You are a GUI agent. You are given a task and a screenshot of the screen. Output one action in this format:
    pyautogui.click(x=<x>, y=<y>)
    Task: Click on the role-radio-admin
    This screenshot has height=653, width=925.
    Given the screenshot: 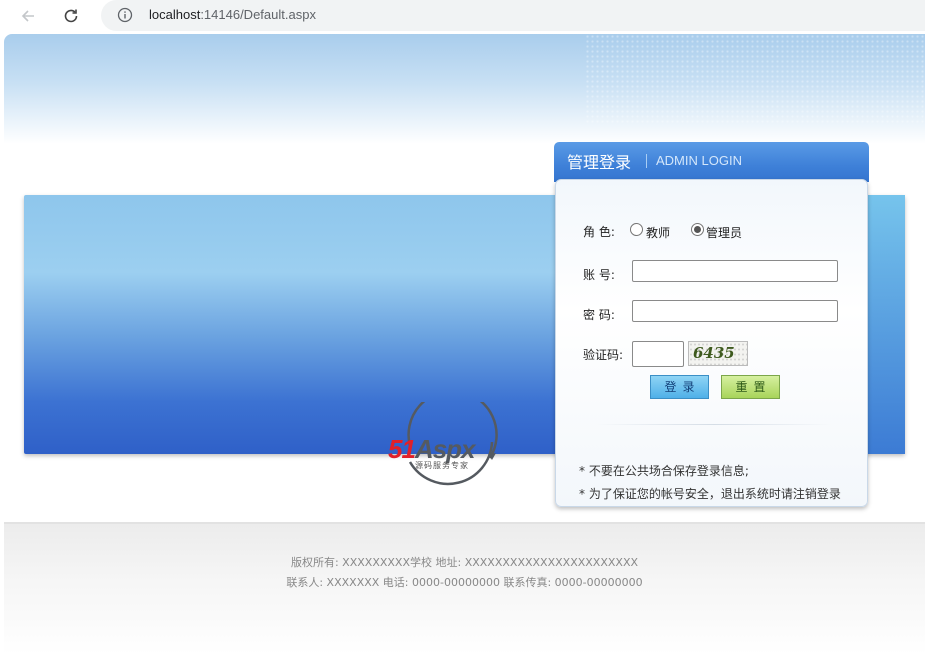 What is the action you would take?
    pyautogui.click(x=697, y=229)
    